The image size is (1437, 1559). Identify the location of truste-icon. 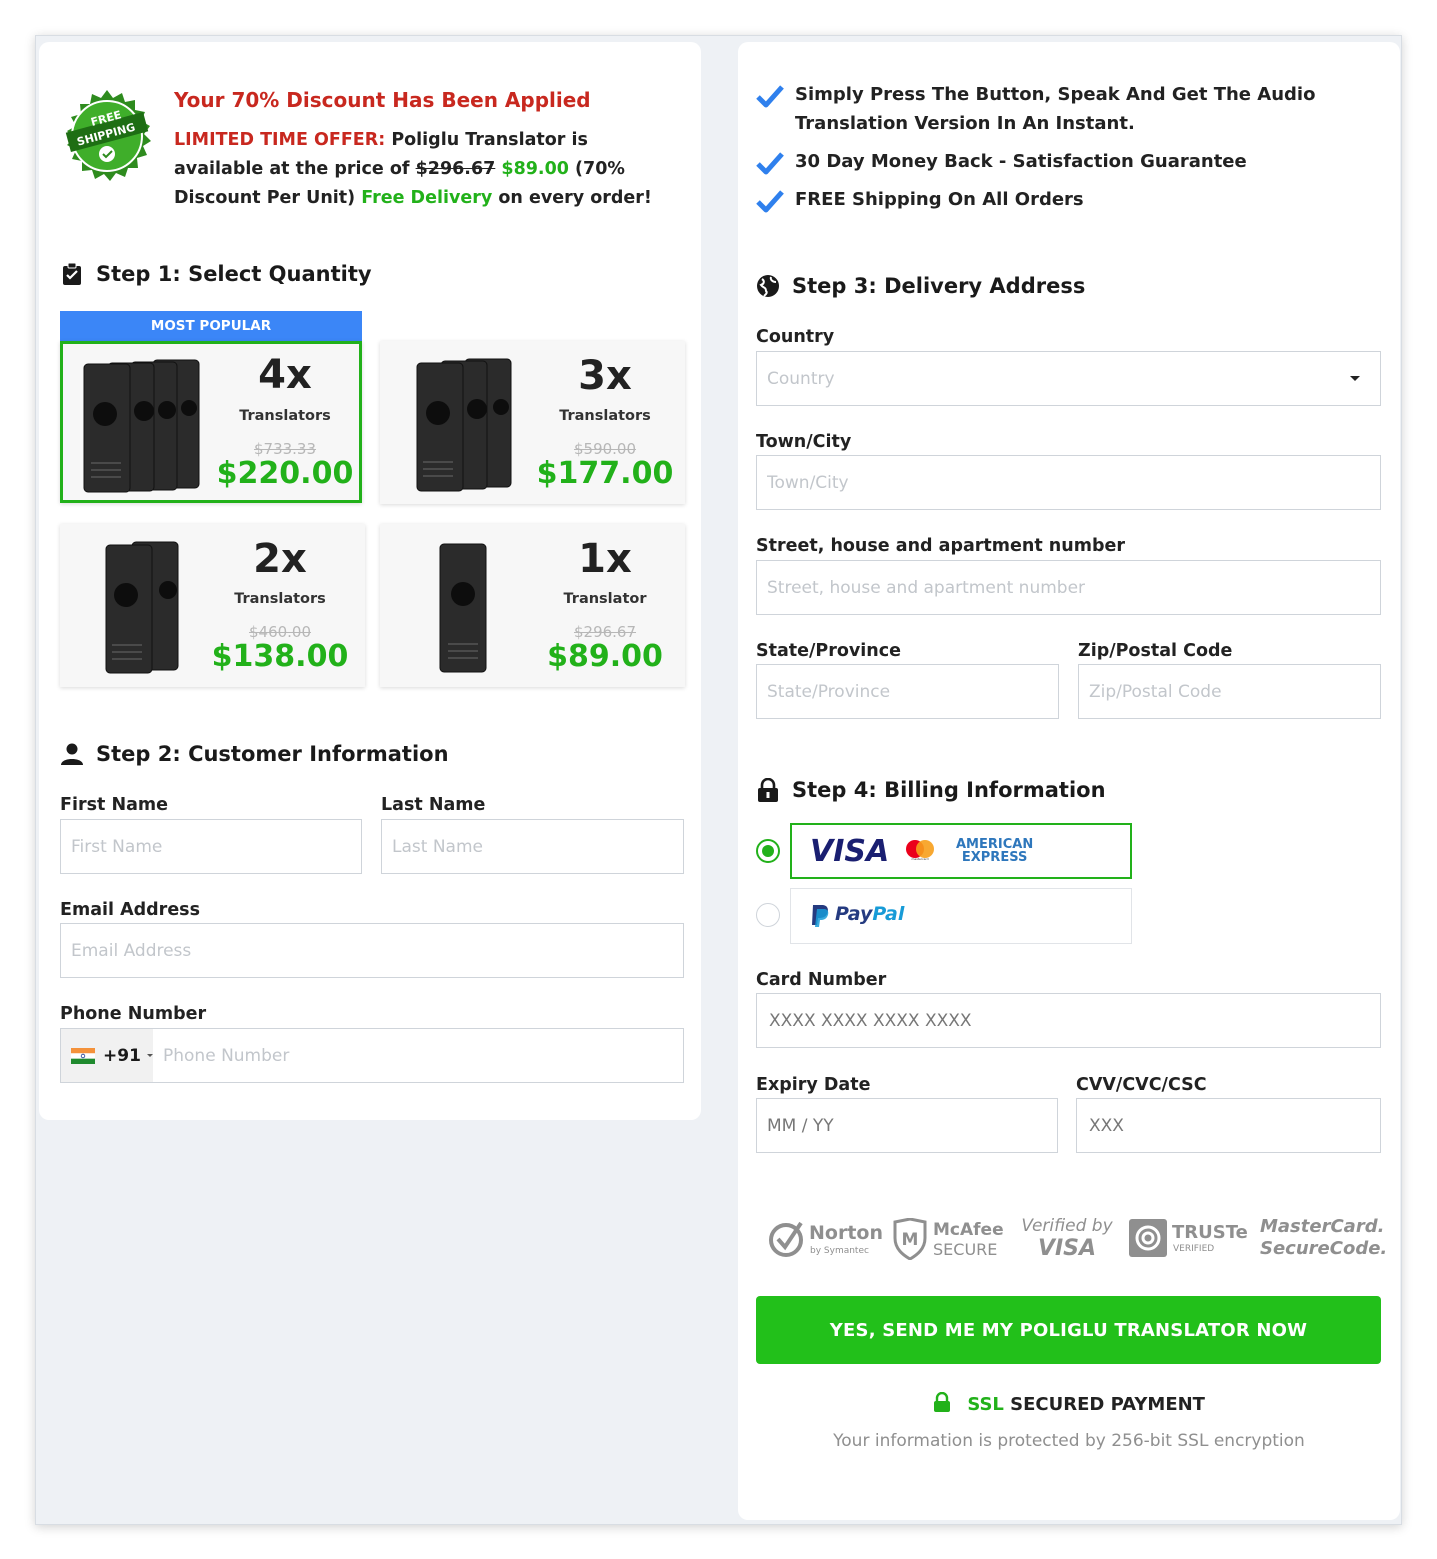
(1148, 1238).